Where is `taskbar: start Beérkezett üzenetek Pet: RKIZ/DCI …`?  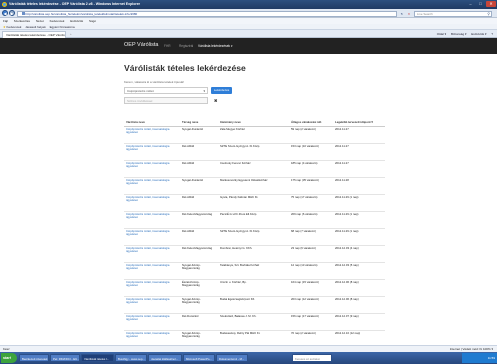
taskbar: start Beérkezett üzenetek Pet: RKIZ/DCI … is located at coordinates (248, 358).